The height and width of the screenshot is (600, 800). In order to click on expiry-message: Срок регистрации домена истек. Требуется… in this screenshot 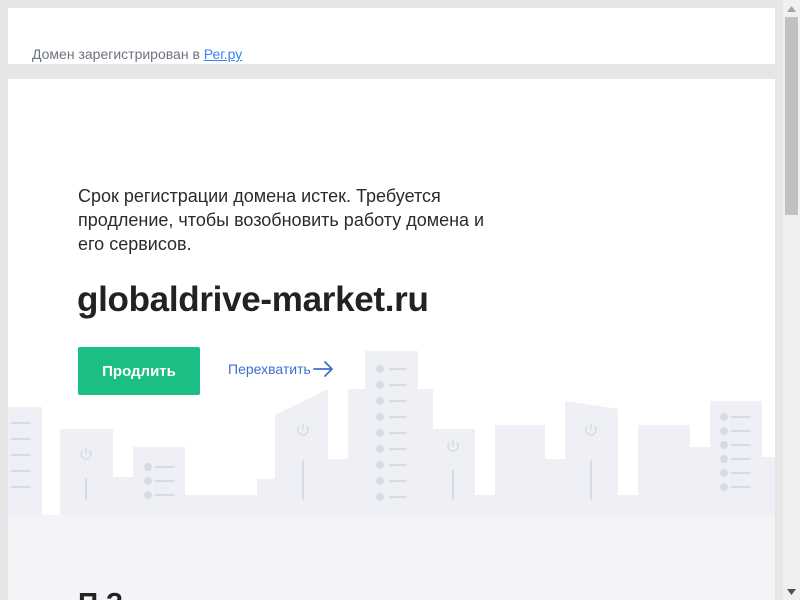, I will do `click(281, 220)`.